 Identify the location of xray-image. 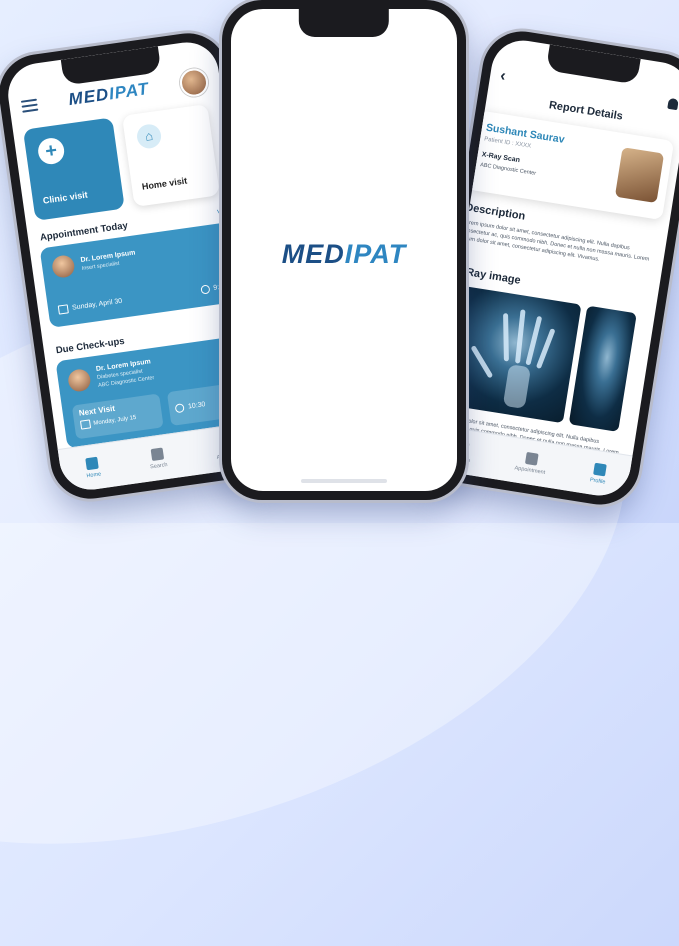
(602, 368).